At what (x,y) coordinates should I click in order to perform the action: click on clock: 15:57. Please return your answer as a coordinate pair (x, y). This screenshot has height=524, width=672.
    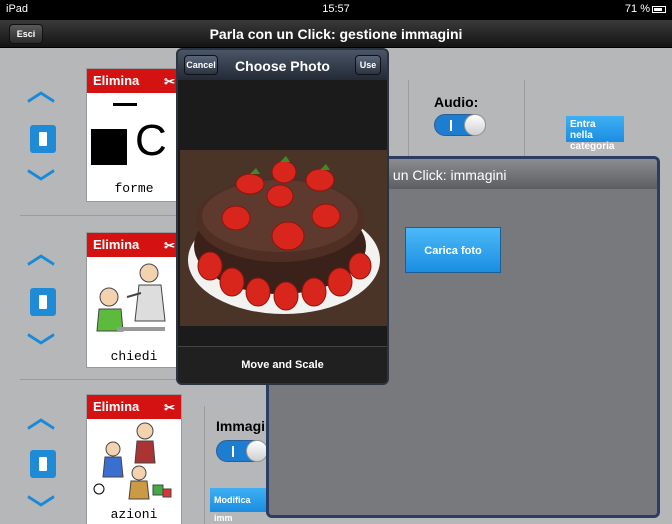
    Looking at the image, I should click on (336, 9).